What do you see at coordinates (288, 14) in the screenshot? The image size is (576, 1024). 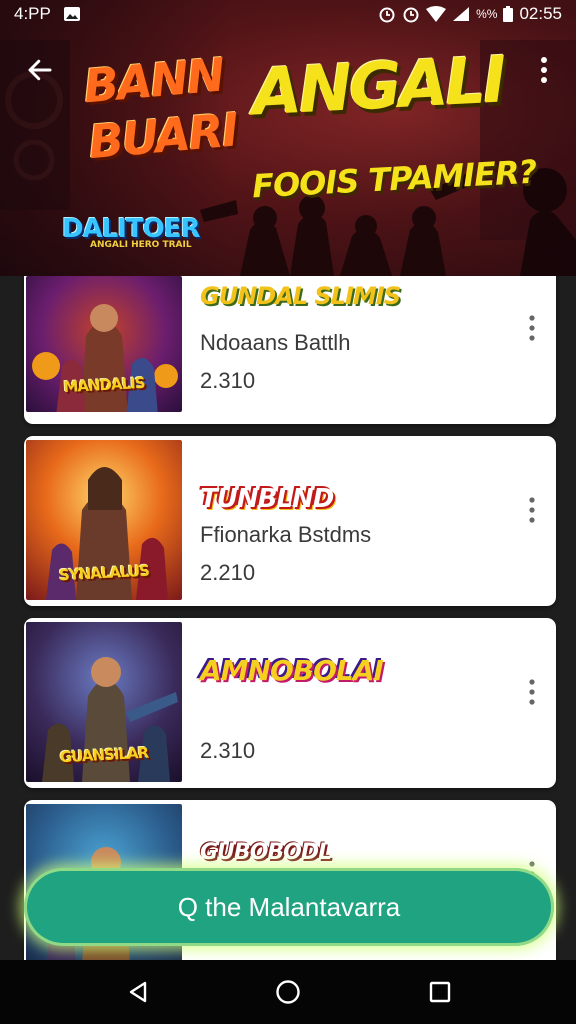 I see `status-bar: 4:PP %% 02:55` at bounding box center [288, 14].